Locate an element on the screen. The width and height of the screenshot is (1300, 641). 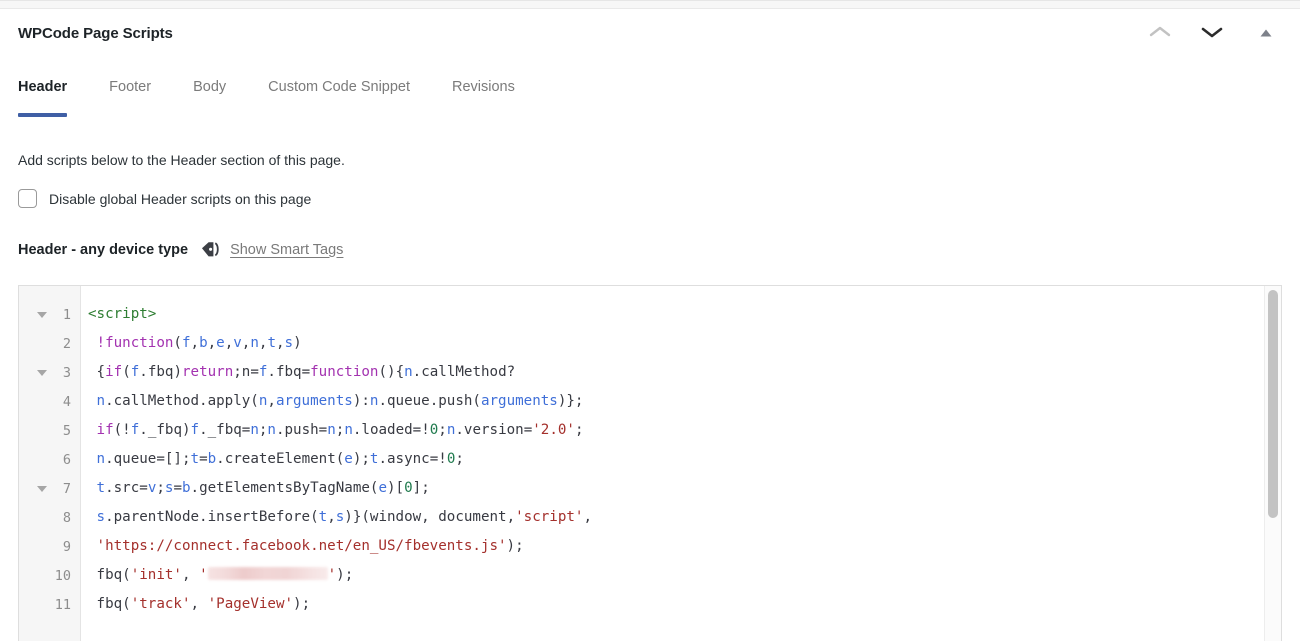
code-token-var: f is located at coordinates (195, 430).